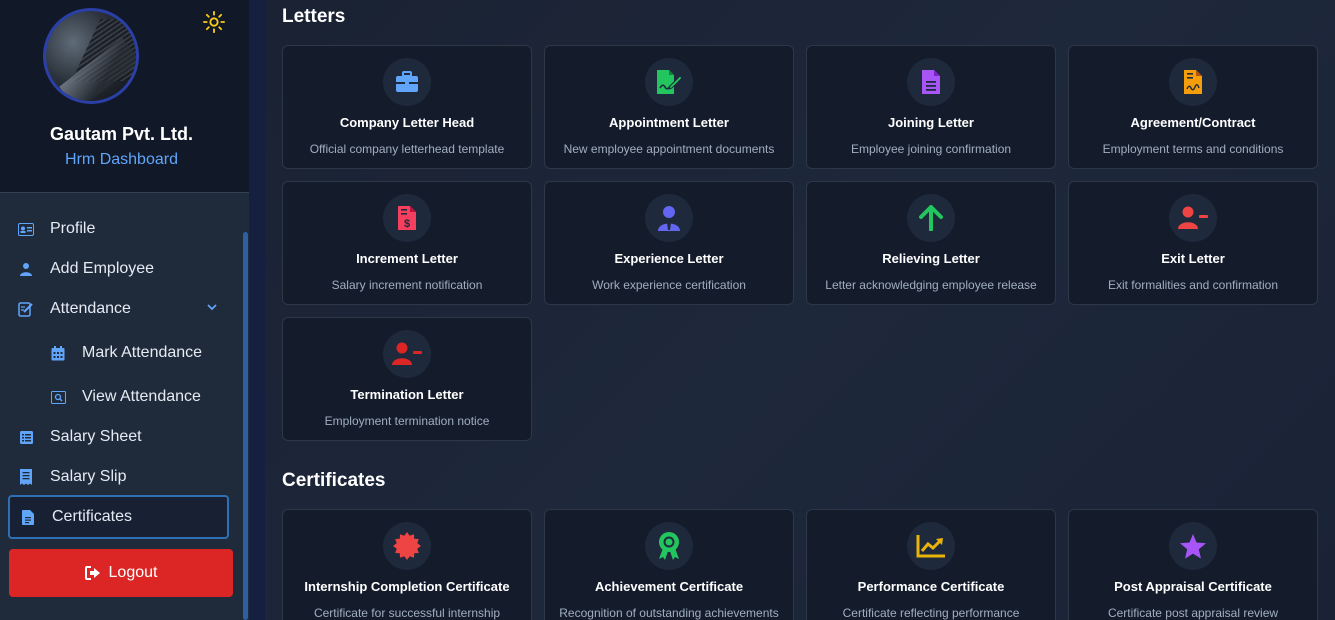 This screenshot has height=620, width=1335. What do you see at coordinates (245, 426) in the screenshot?
I see `sidebar-scrollbar` at bounding box center [245, 426].